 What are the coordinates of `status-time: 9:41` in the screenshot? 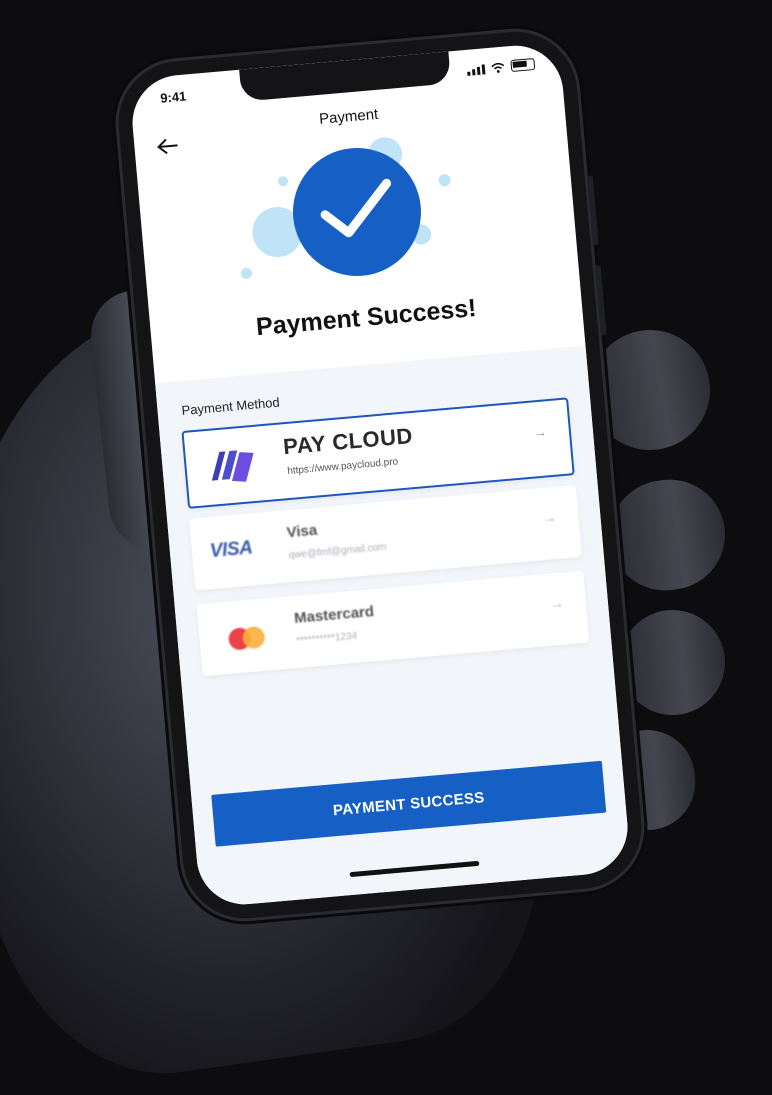 It's located at (173, 97).